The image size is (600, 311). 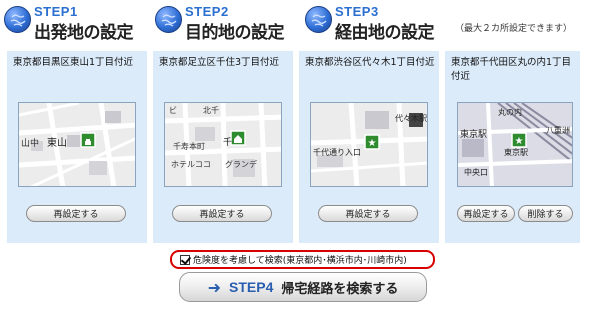 I want to click on risk-checkbox, so click(x=185, y=259).